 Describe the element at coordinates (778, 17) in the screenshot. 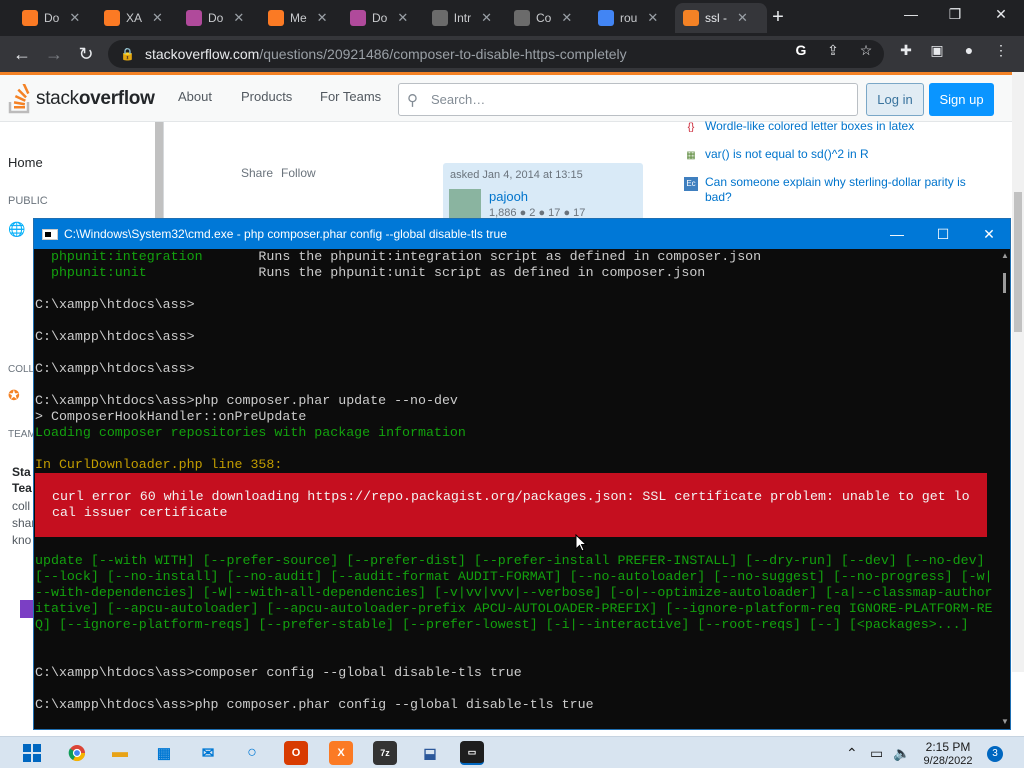

I see `new-tab-button: +` at that location.